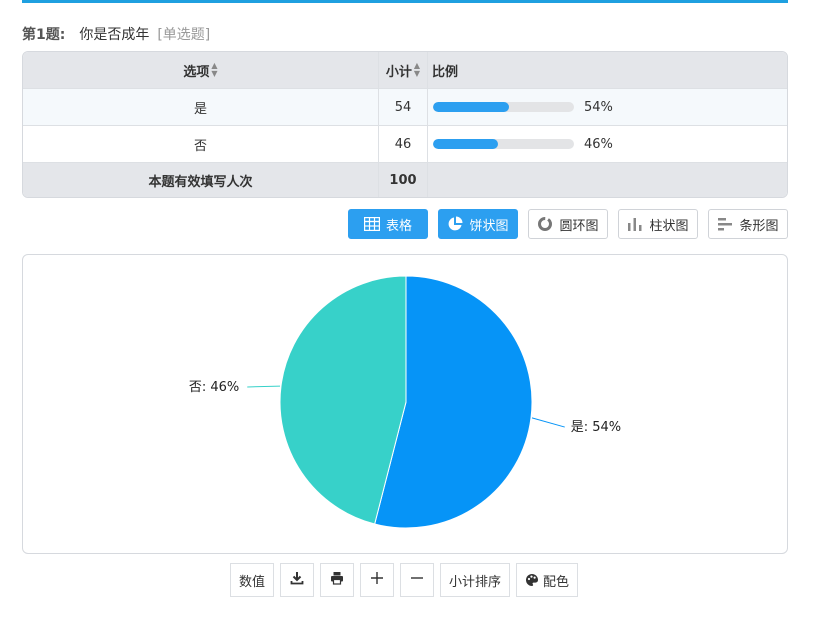  I want to click on table-header: 选项 ▲ ▼ 小计 ▲ ▼ 比例, so click(405, 70).